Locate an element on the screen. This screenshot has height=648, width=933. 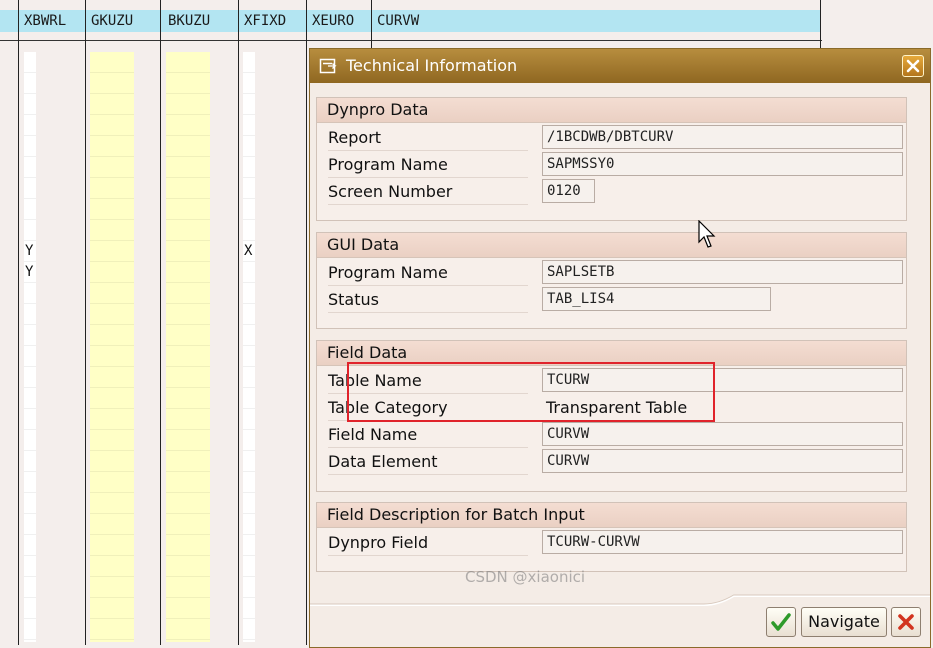
dialog-title-bar: Technical Information is located at coordinates (620, 66).